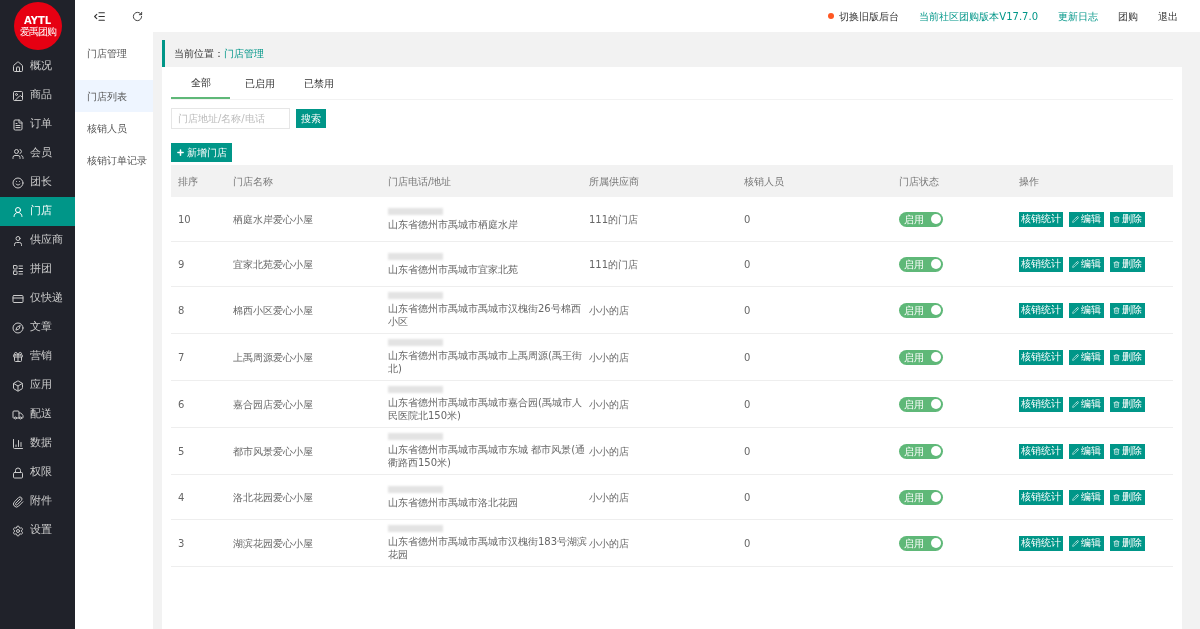 The image size is (1200, 629). I want to click on column-header: 门店电话/地址, so click(420, 181).